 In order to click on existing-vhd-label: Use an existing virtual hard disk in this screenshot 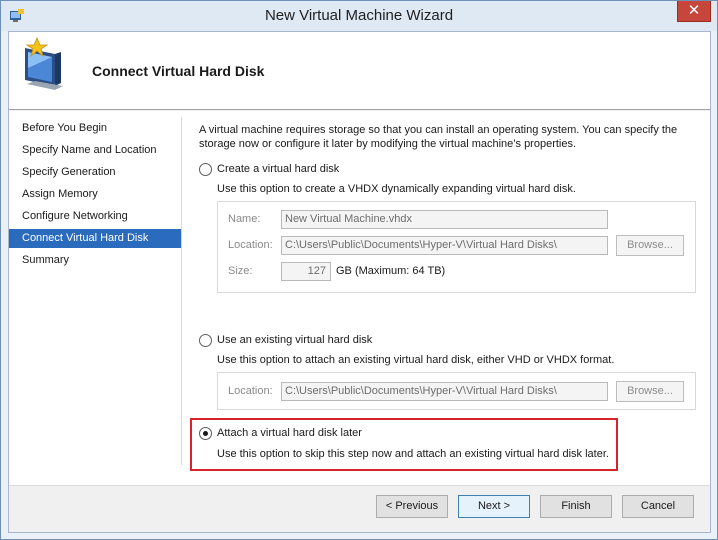, I will do `click(294, 340)`.